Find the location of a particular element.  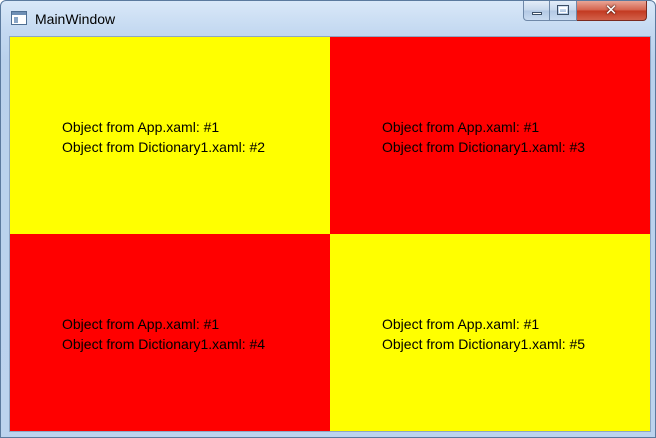

minimize-icon is located at coordinates (537, 13).